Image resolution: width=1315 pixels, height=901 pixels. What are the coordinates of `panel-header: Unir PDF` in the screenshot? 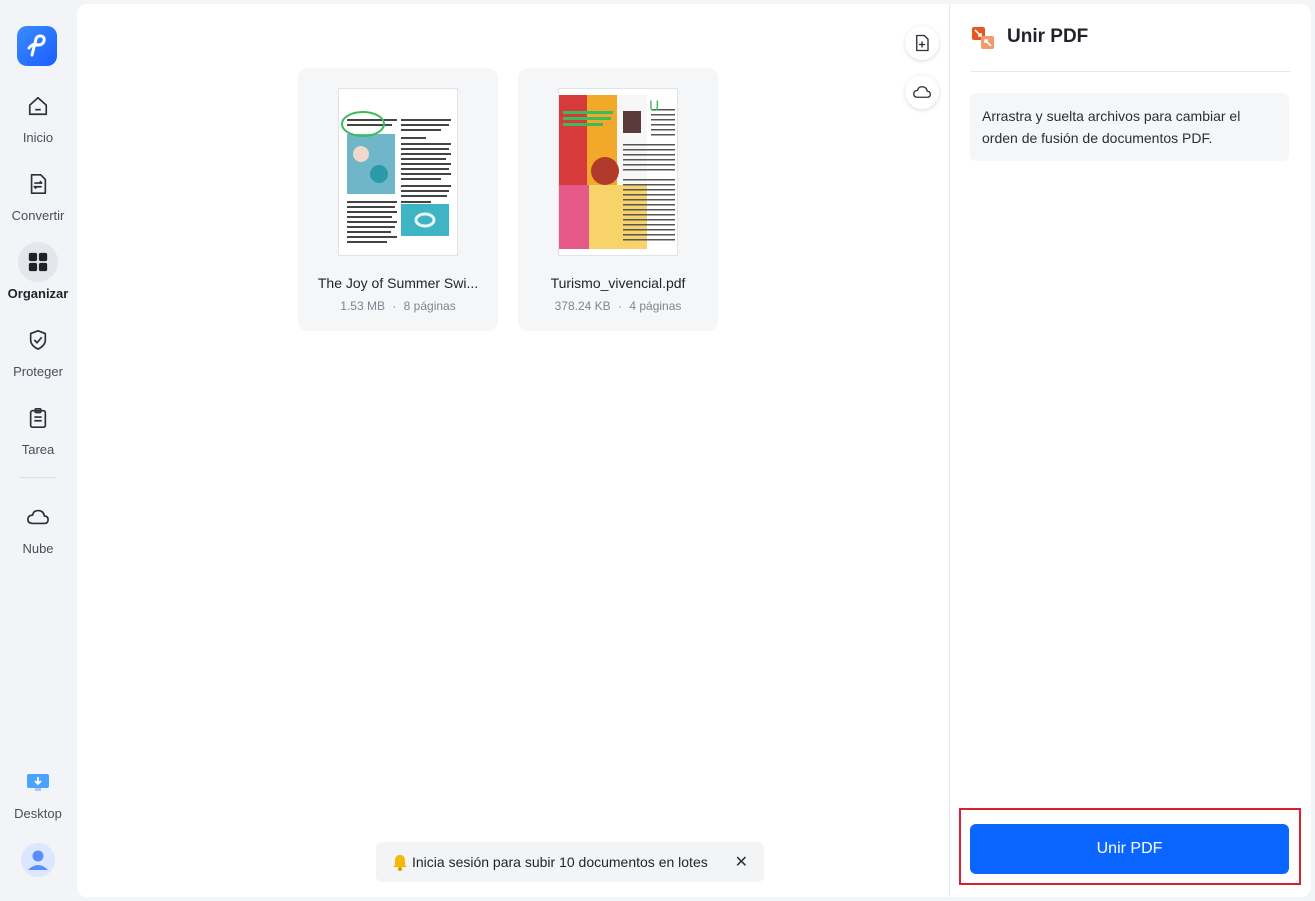 It's located at (1131, 48).